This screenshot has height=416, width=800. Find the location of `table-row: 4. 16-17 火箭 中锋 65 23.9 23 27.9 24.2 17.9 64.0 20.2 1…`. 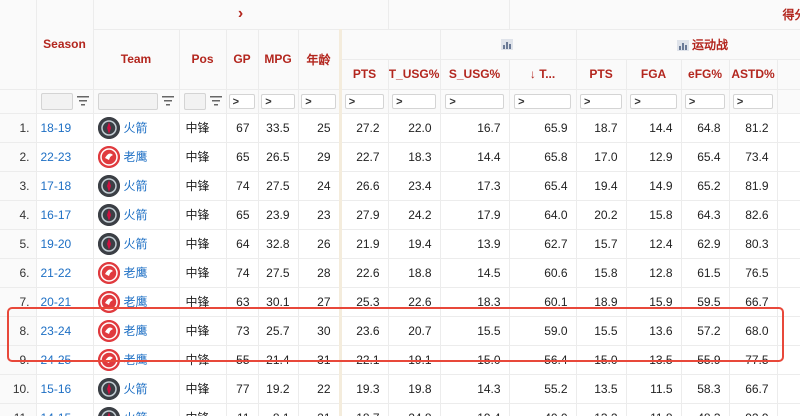

table-row: 4. 16-17 火箭 中锋 65 23.9 23 27.9 24.2 17.9 64.0 20.2 1… is located at coordinates (400, 215).